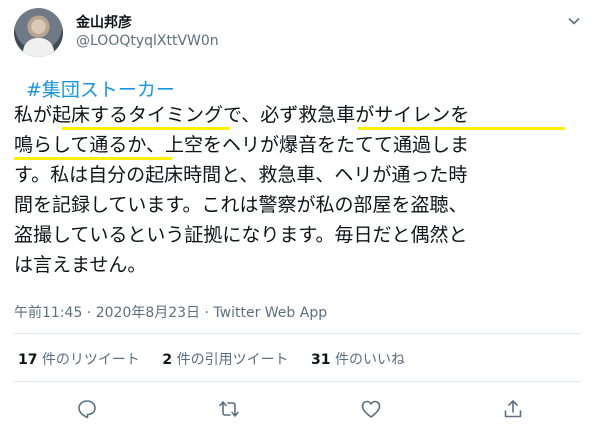  I want to click on tweet-line: 私が起床するタイミングで、必ず救急車がサイレンを, so click(242, 115).